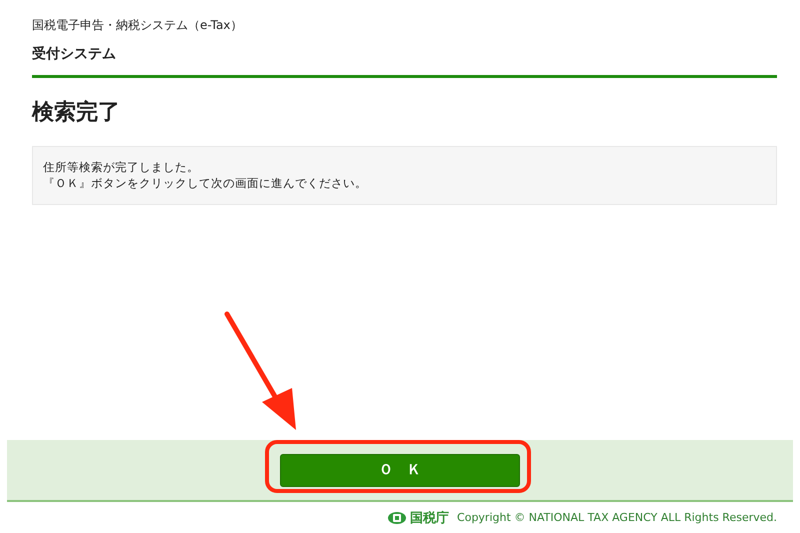 The image size is (800, 533). What do you see at coordinates (617, 517) in the screenshot?
I see `copyright-text: Copyright © NATIONAL TAX AGENCY ALL Rights Reserved.` at bounding box center [617, 517].